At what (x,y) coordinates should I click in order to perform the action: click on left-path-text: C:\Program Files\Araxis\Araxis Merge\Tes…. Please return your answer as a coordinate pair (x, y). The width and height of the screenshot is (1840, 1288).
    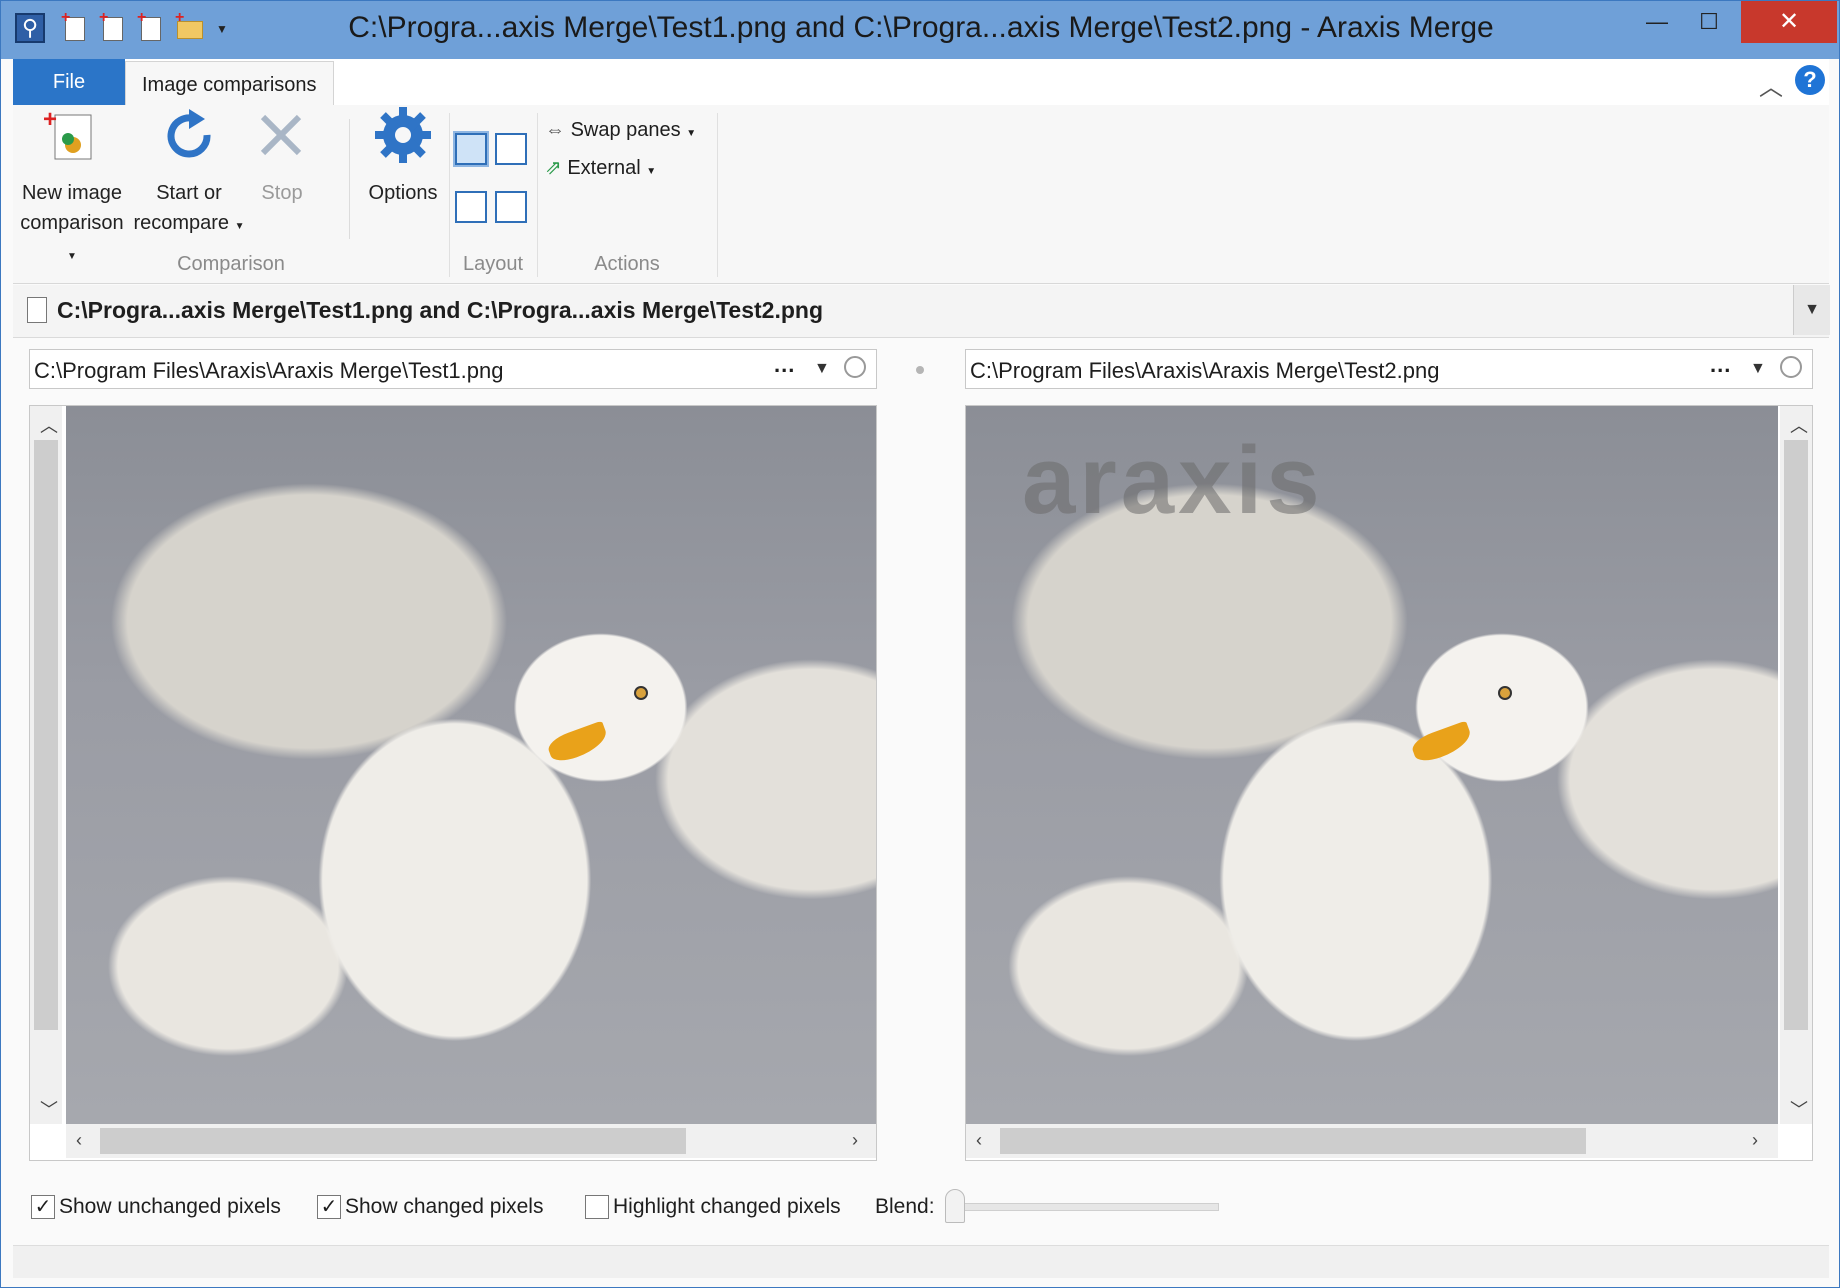
    Looking at the image, I should click on (269, 370).